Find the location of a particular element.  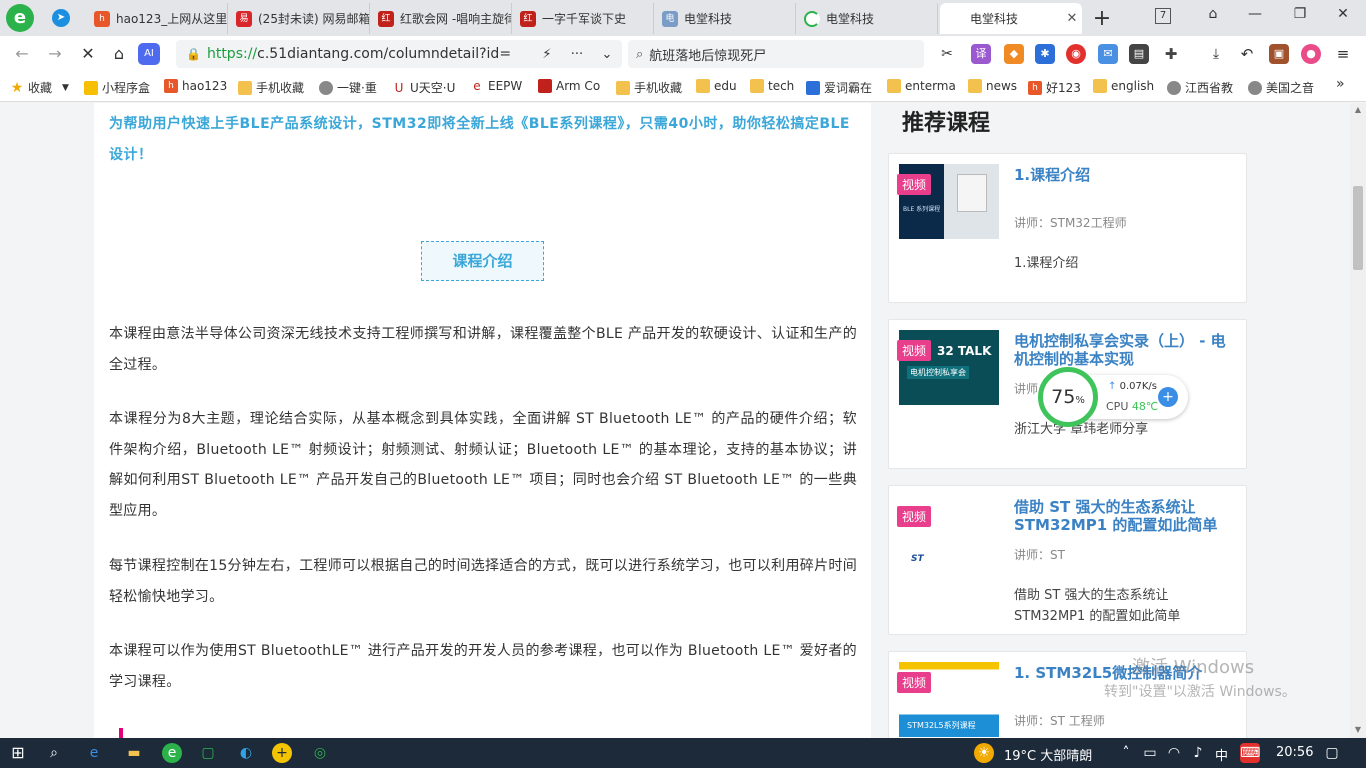

notification-icon: ▢ is located at coordinates (1332, 753).